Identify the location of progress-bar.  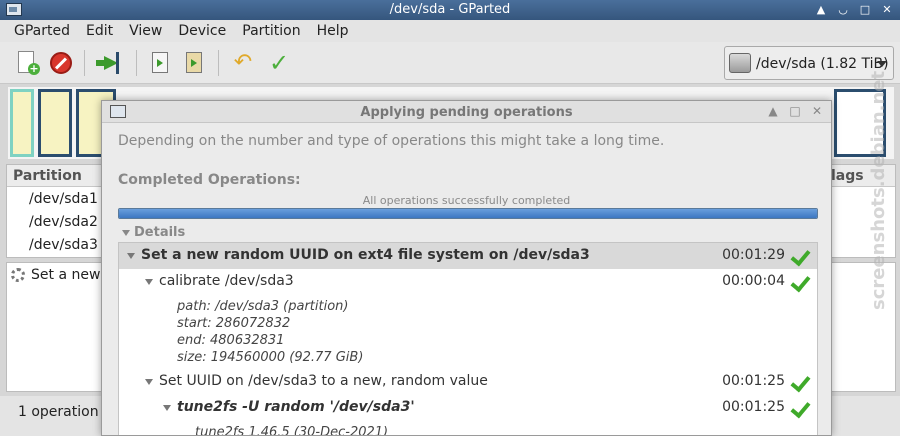
(468, 213).